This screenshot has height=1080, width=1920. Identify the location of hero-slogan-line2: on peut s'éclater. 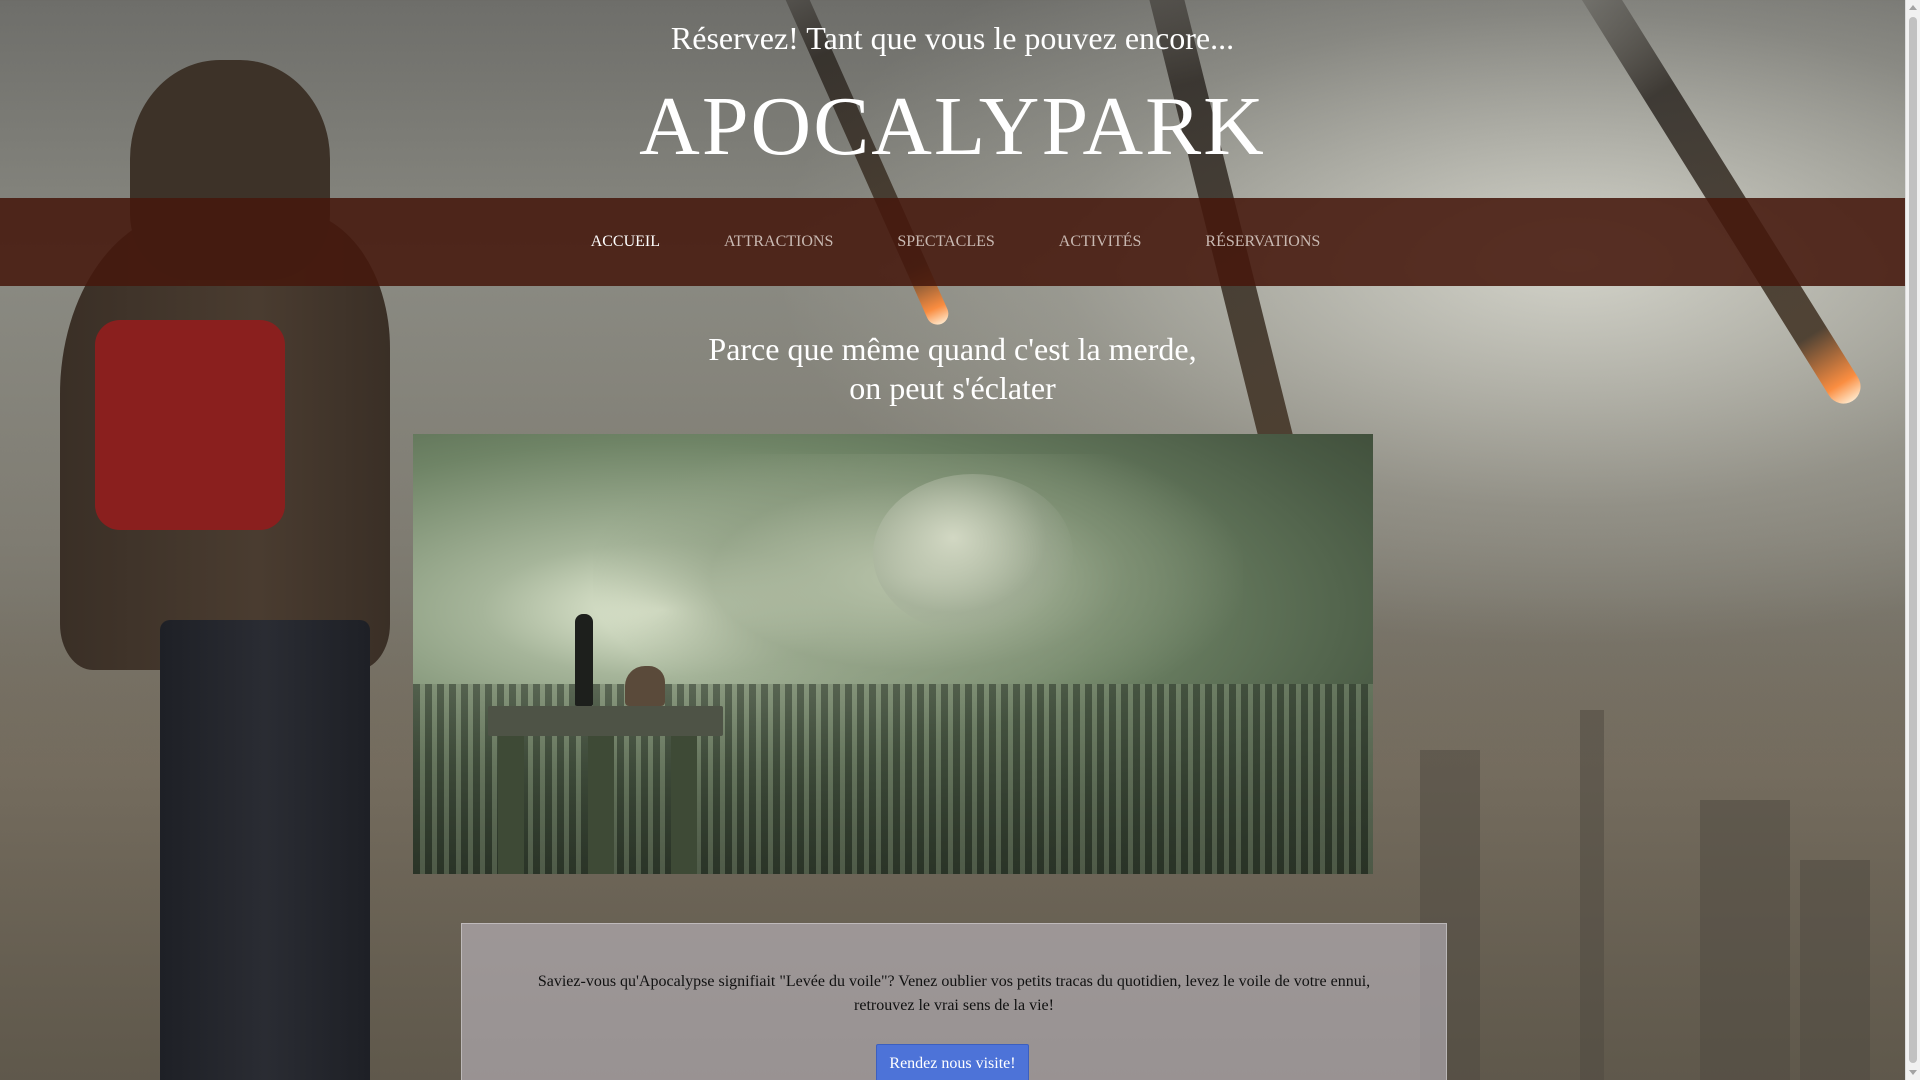
(952, 388).